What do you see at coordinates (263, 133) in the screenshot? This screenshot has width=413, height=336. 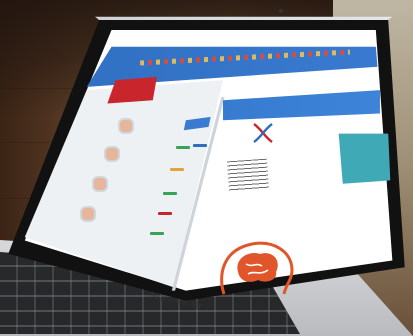 I see `medical-logo-icon` at bounding box center [263, 133].